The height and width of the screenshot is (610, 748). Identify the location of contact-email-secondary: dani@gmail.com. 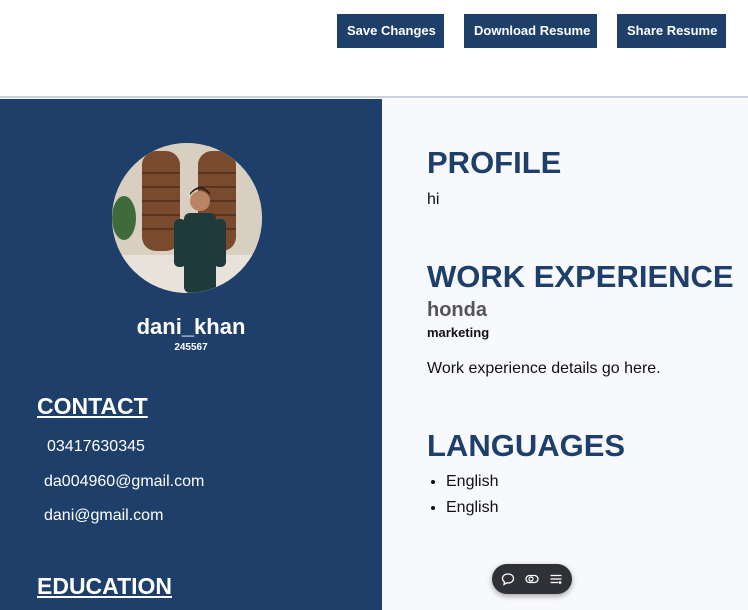
(104, 515).